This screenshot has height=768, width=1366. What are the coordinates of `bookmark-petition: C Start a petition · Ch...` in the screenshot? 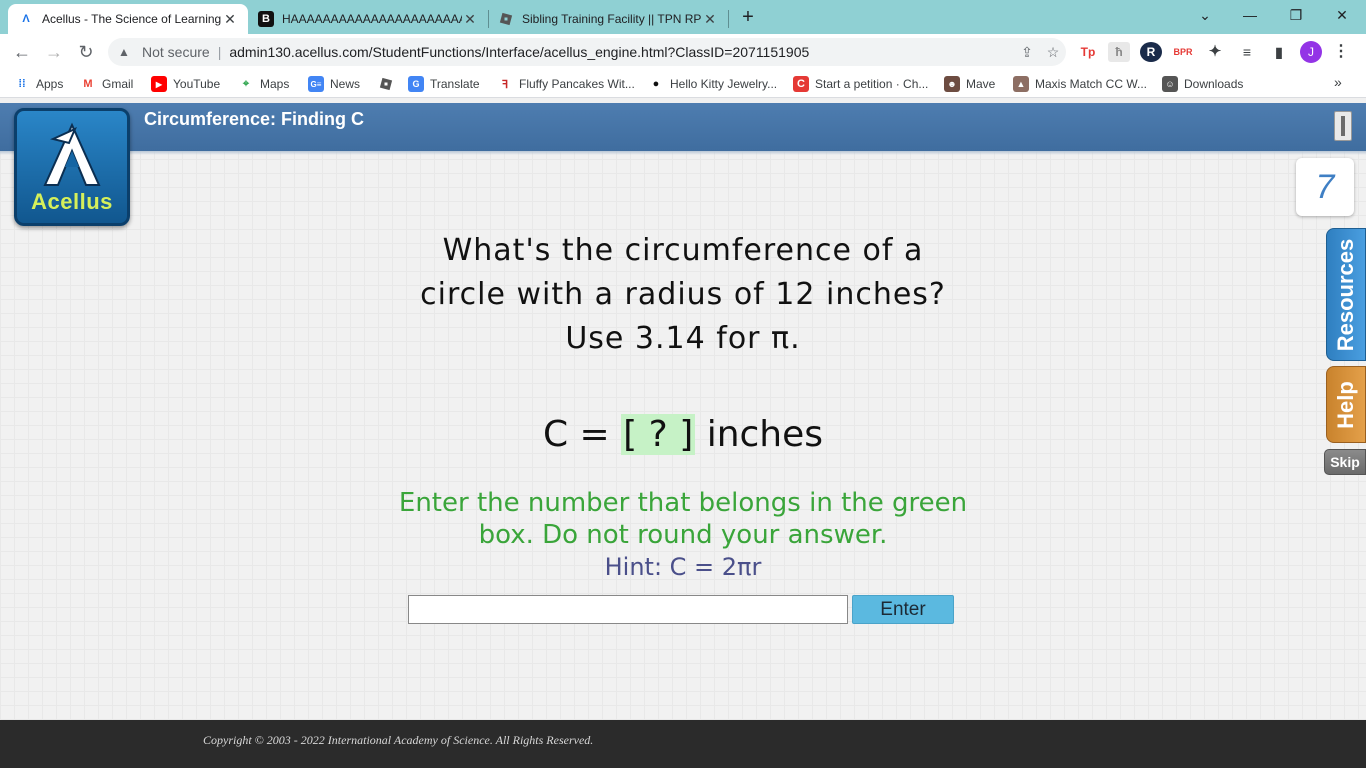 It's located at (860, 84).